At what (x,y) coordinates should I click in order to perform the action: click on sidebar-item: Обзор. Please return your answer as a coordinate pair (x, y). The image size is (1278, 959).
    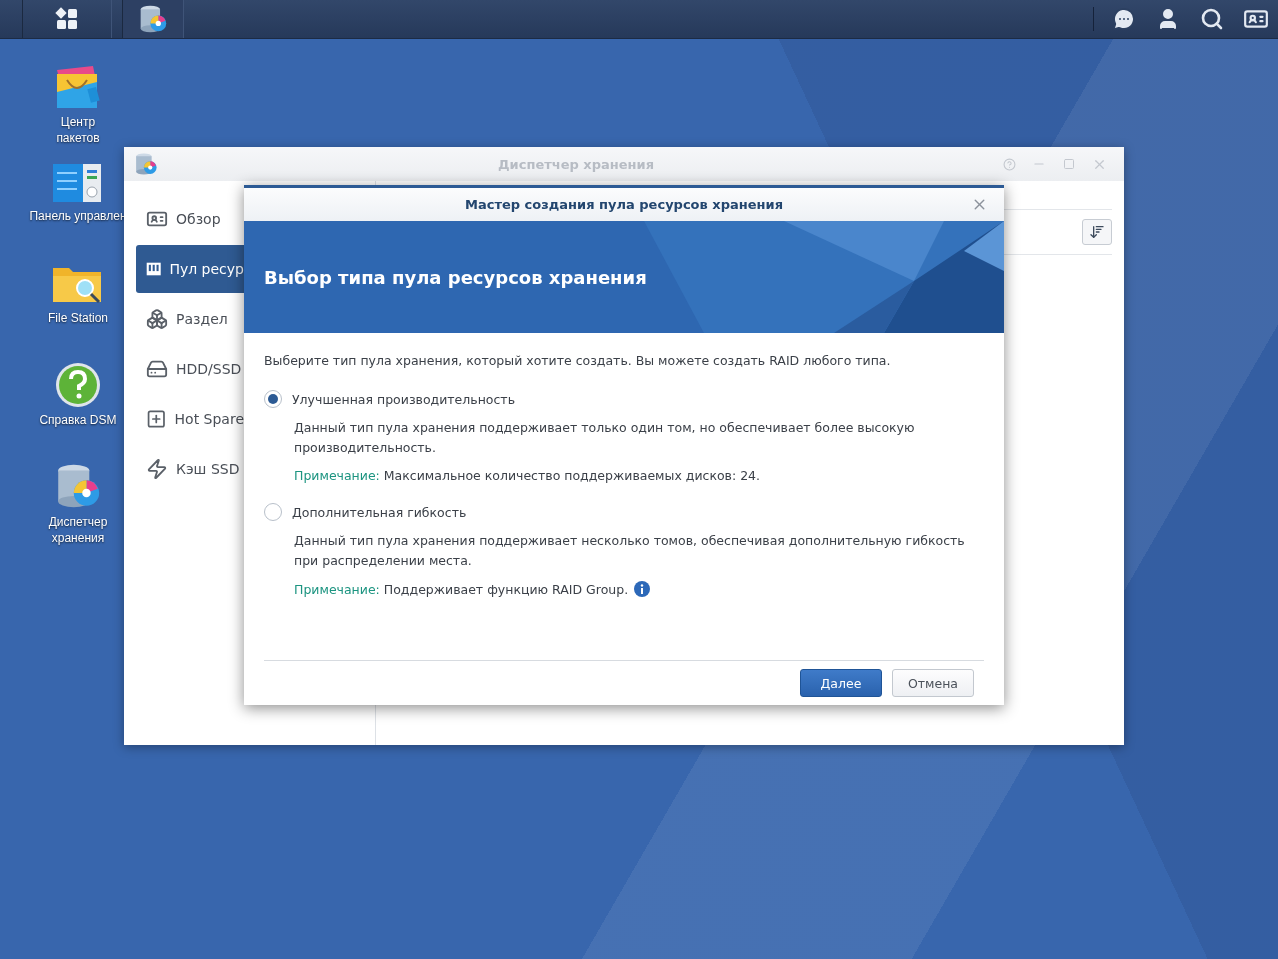
    Looking at the image, I should click on (190, 219).